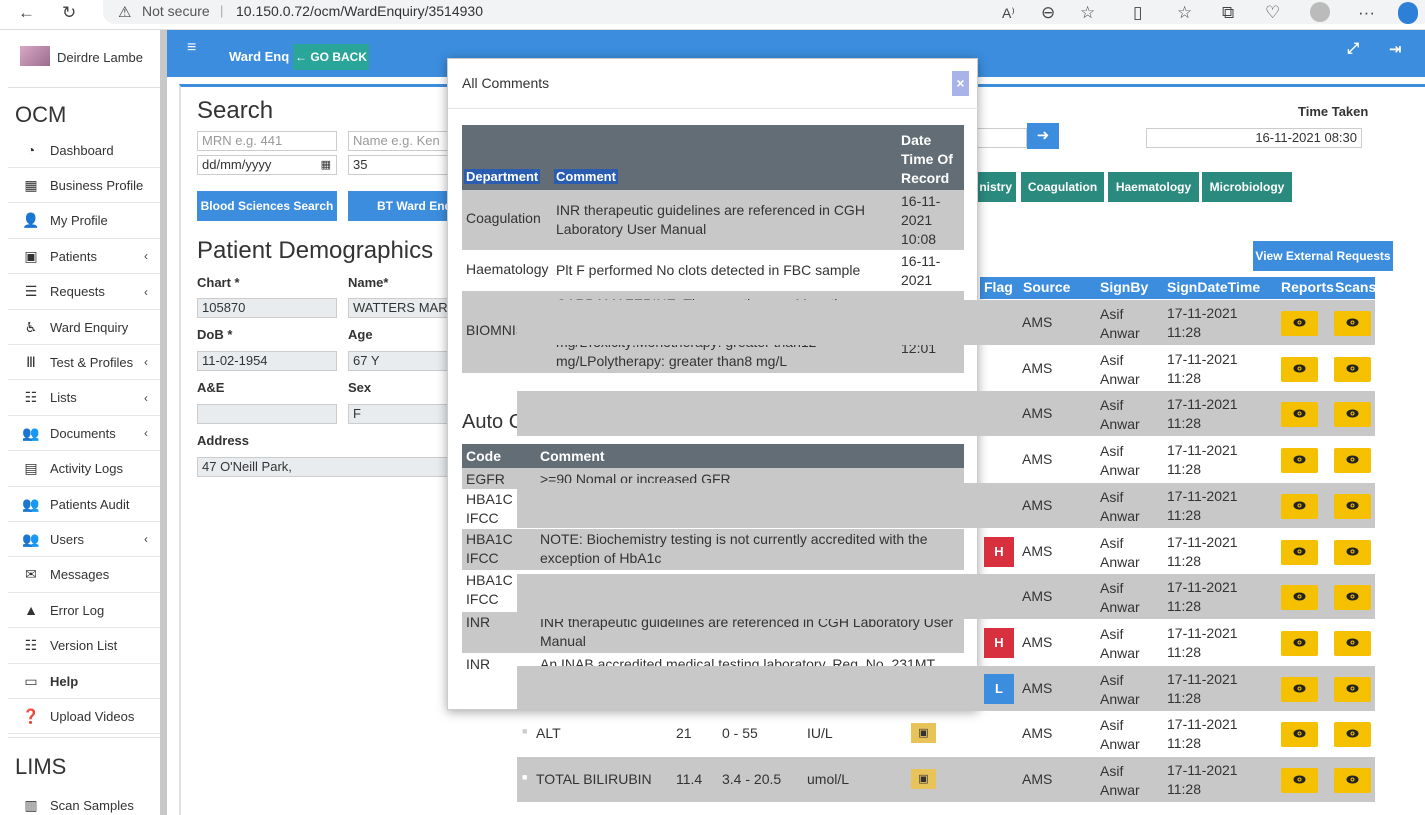 This screenshot has width=1425, height=815. I want to click on close-button: ×, so click(960, 83).